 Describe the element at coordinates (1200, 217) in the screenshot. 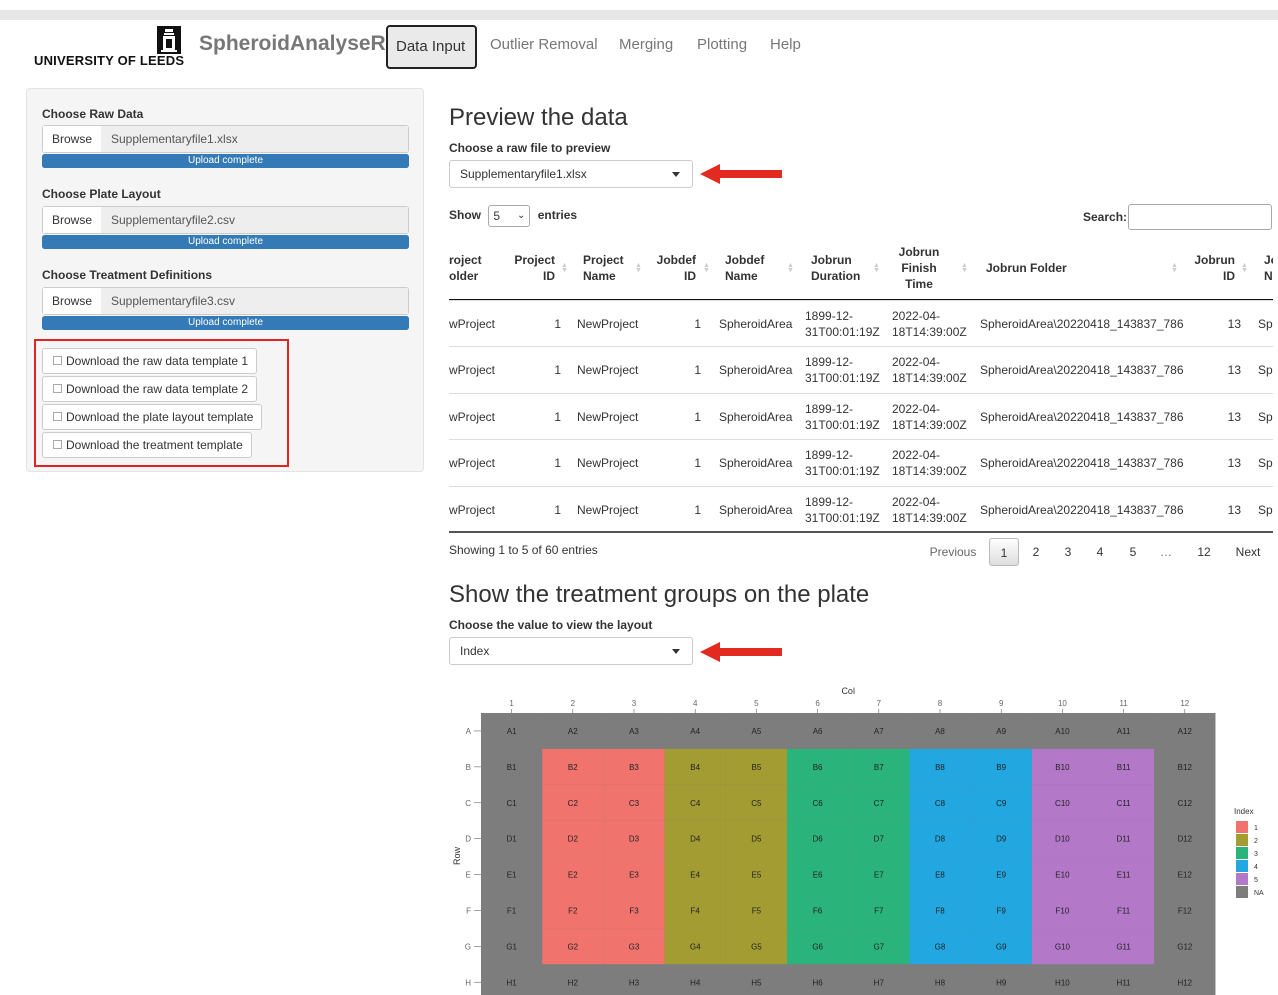

I see `search-input` at that location.